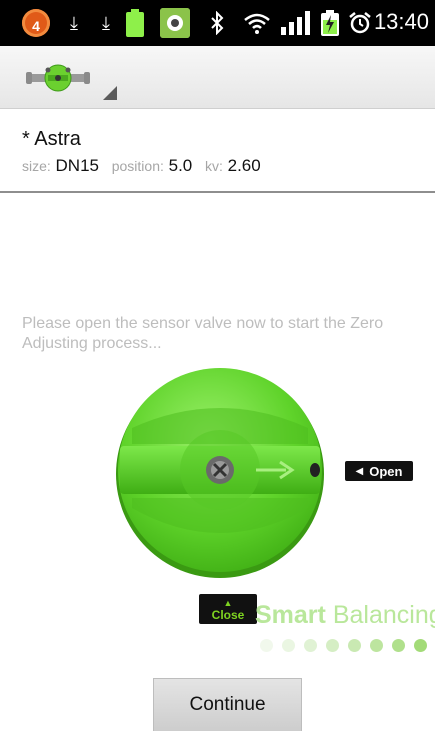 The image size is (435, 731). What do you see at coordinates (401, 21) in the screenshot?
I see `clock: 13:40` at bounding box center [401, 21].